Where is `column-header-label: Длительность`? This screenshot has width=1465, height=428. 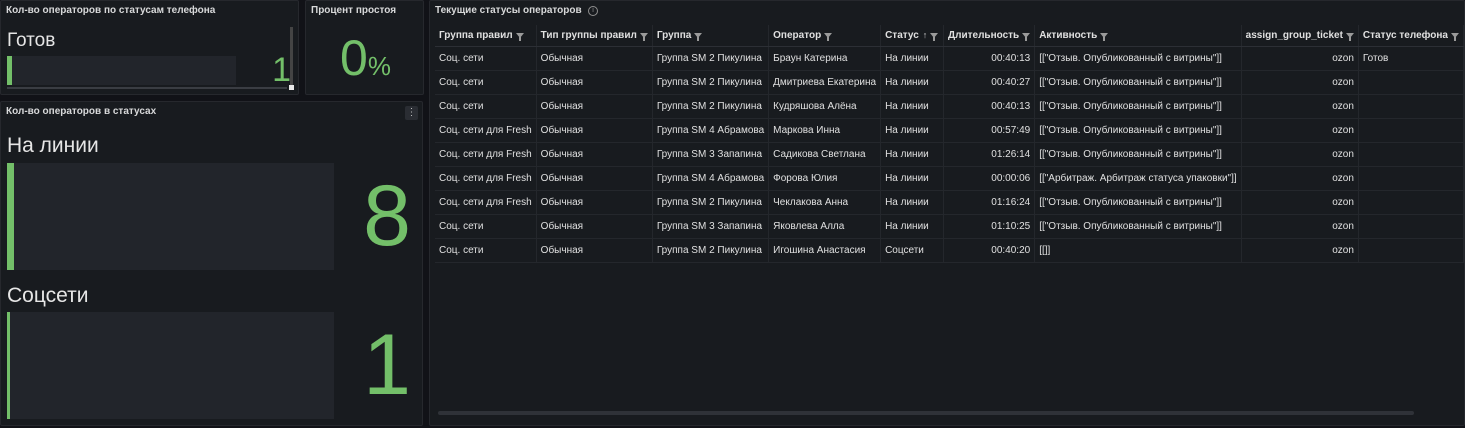 column-header-label: Длительность is located at coordinates (983, 35).